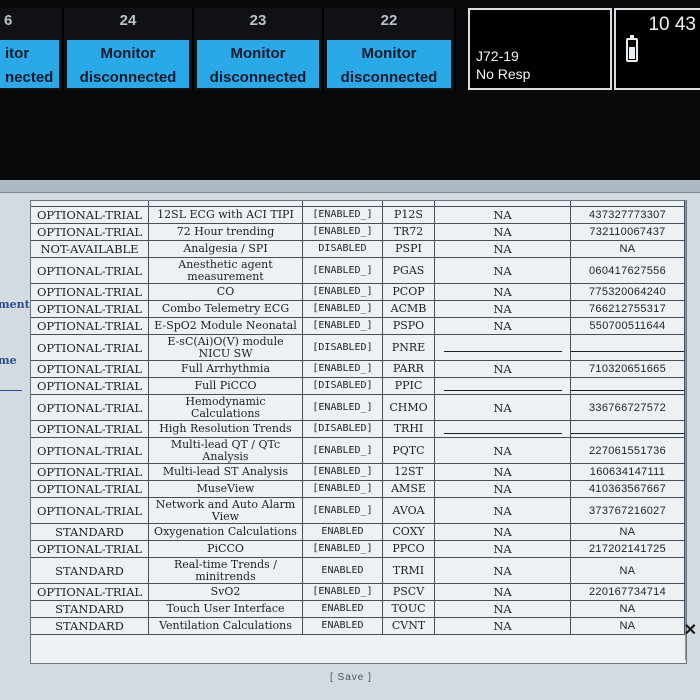  What do you see at coordinates (628, 347) in the screenshot?
I see `option-key` at bounding box center [628, 347].